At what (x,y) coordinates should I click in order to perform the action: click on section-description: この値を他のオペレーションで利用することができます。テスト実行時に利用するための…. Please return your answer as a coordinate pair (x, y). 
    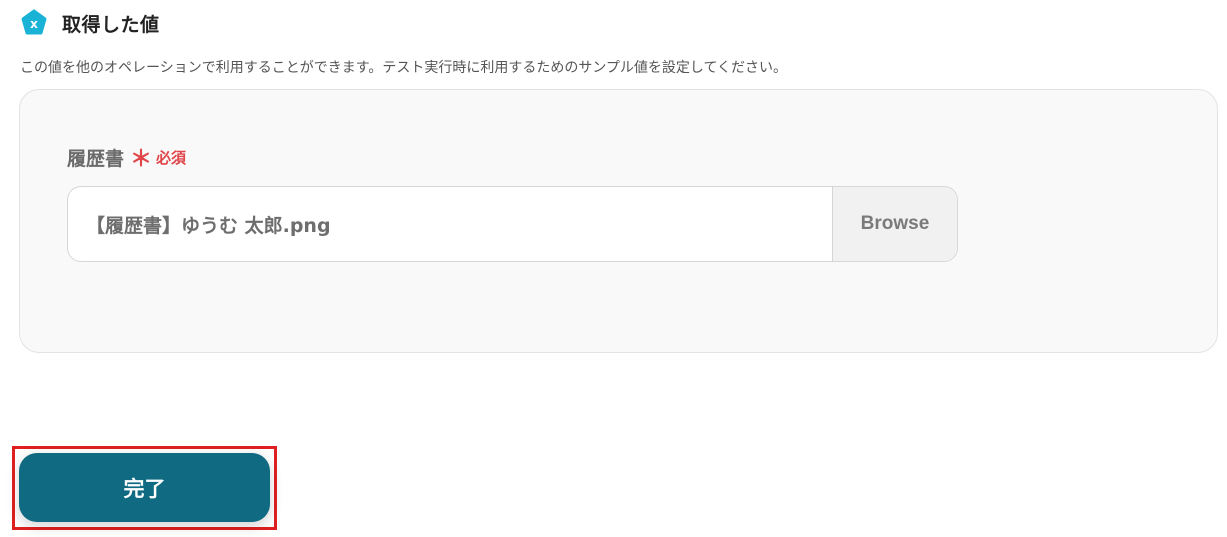
    Looking at the image, I should click on (404, 68).